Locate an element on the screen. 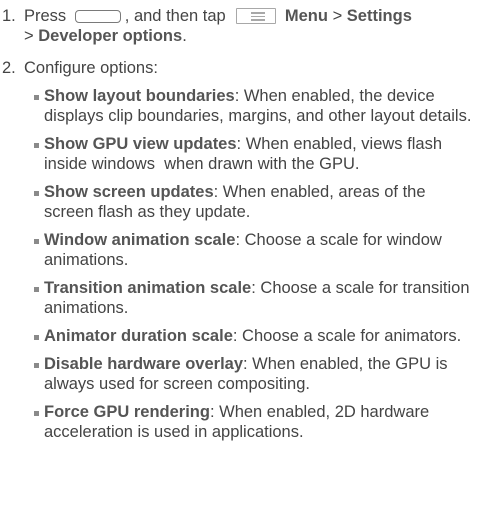 The image size is (484, 506). step-text: Configure options: is located at coordinates (91, 68).